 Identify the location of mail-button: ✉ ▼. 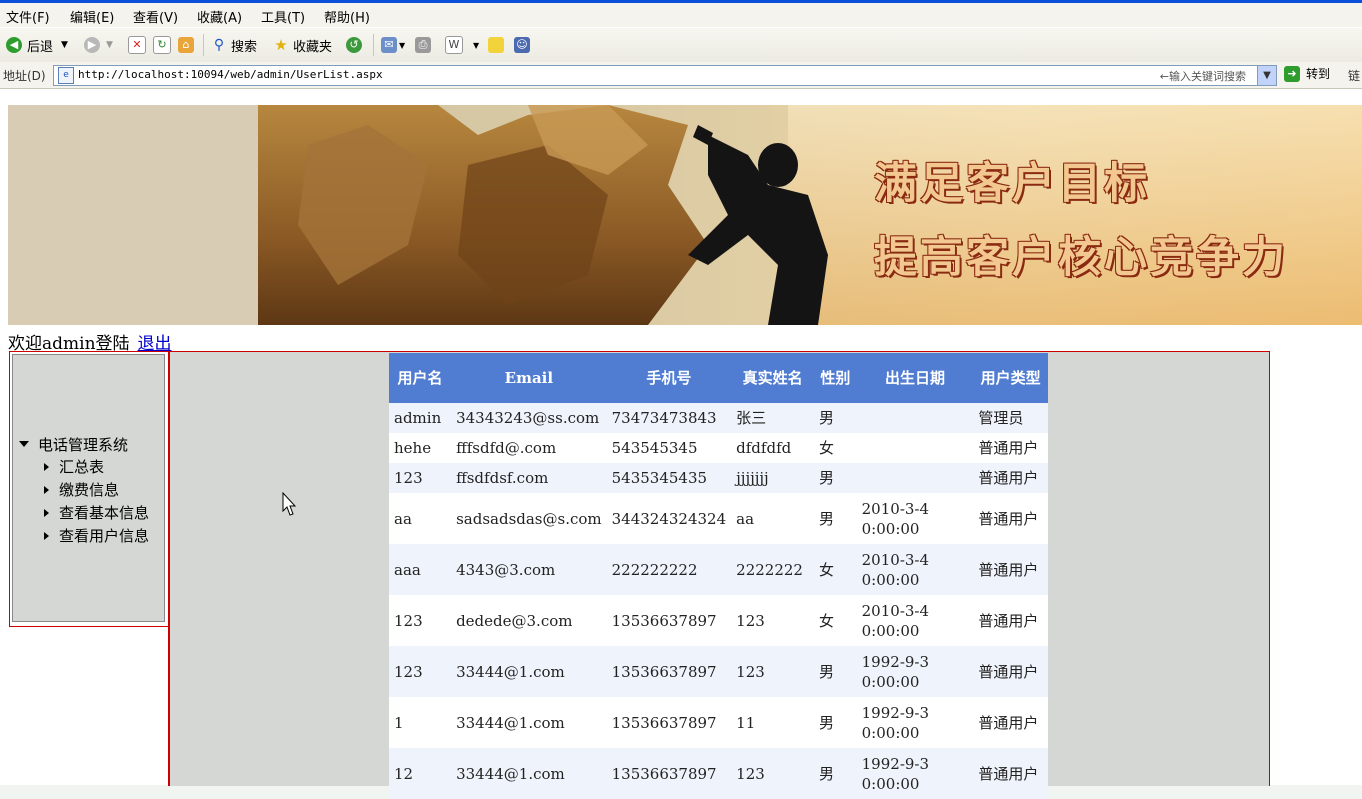
(393, 45).